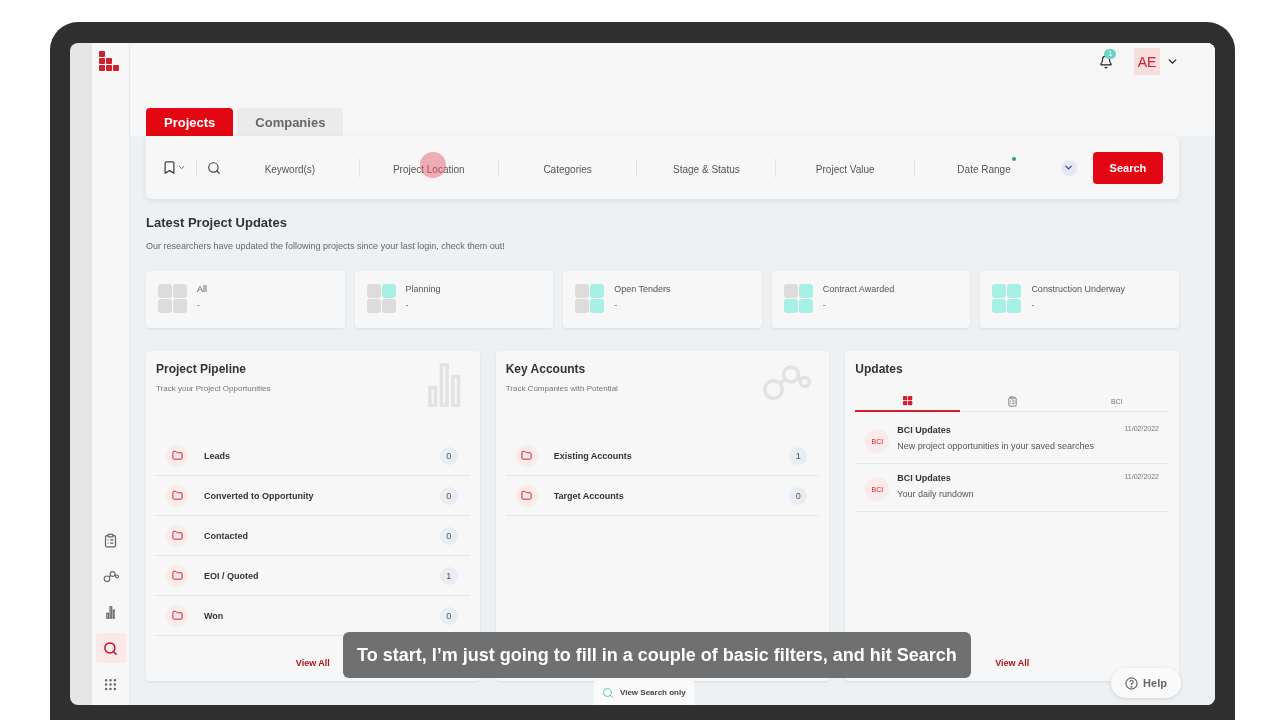 The image size is (1280, 720). What do you see at coordinates (110, 684) in the screenshot?
I see `apps-grid-icon` at bounding box center [110, 684].